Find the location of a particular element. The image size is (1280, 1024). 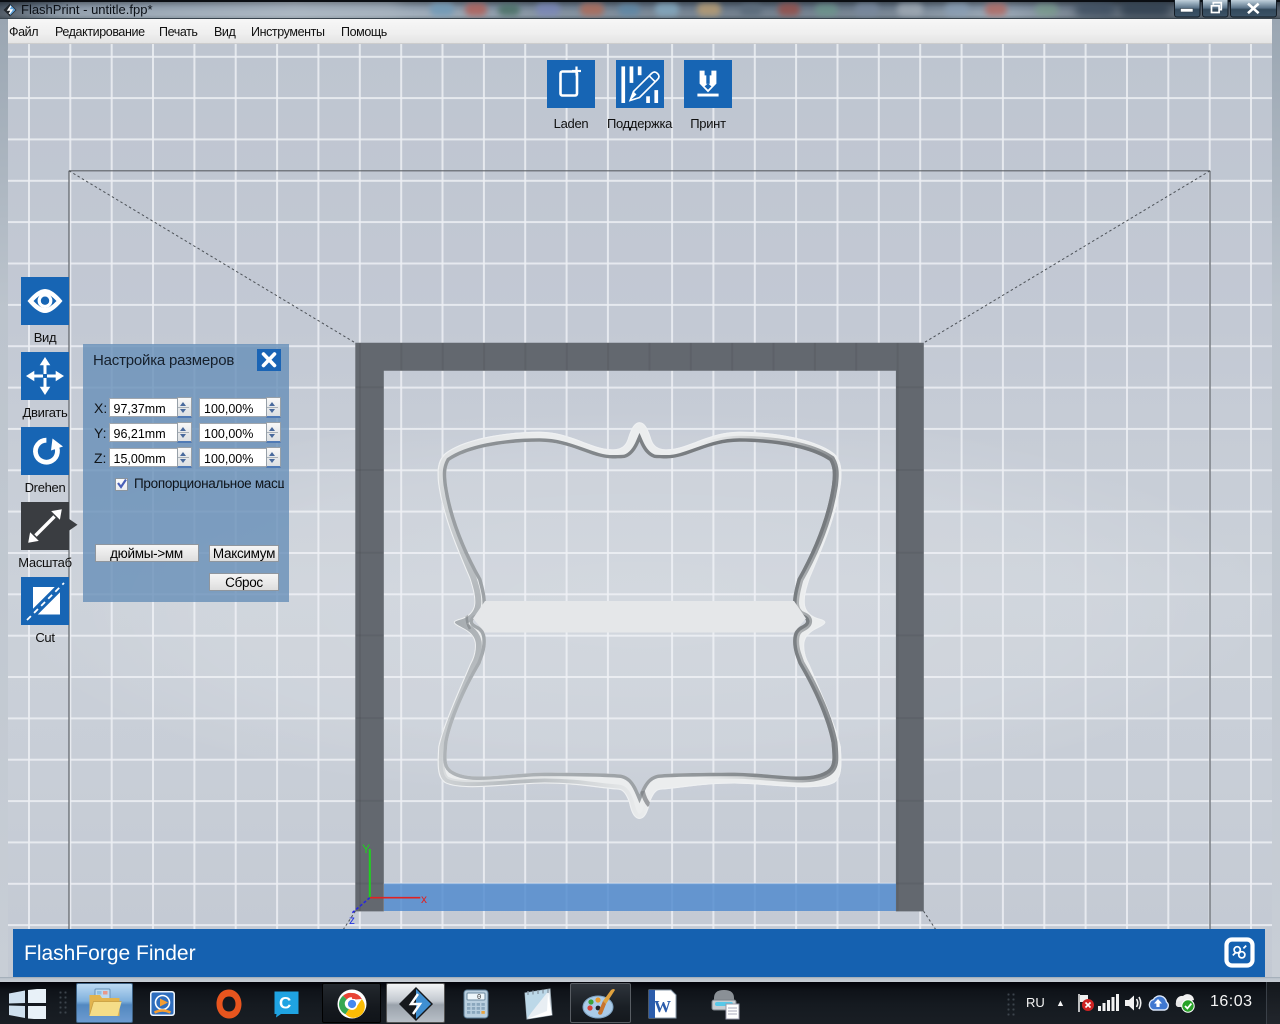

svg-text: x is located at coordinates (424, 899).